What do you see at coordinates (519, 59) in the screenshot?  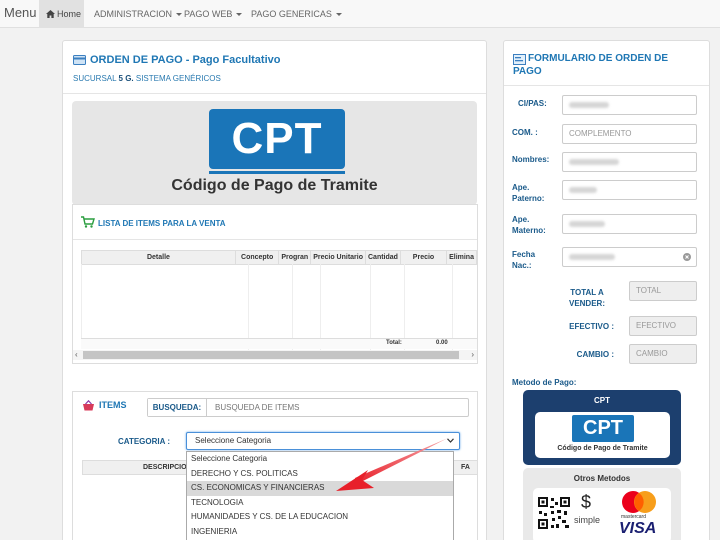 I see `form-icon` at bounding box center [519, 59].